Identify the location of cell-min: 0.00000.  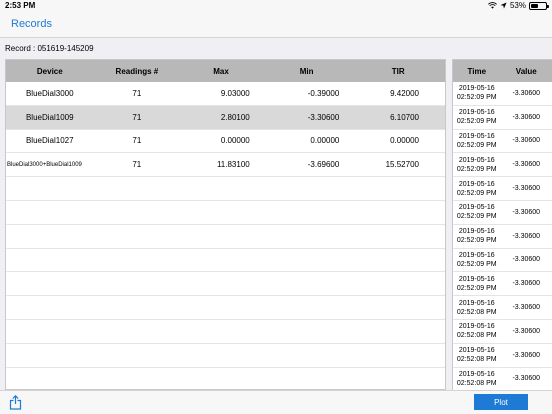
(325, 141).